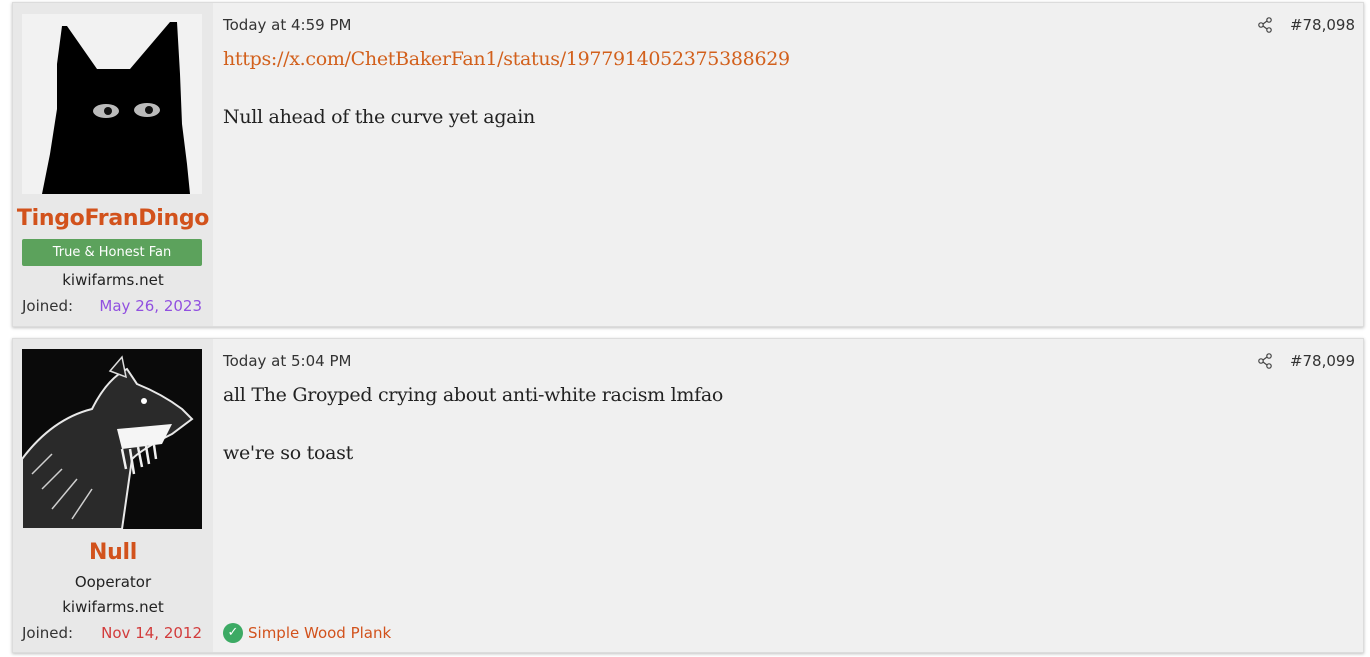  What do you see at coordinates (288, 453) in the screenshot?
I see `post-text: we're so toast` at bounding box center [288, 453].